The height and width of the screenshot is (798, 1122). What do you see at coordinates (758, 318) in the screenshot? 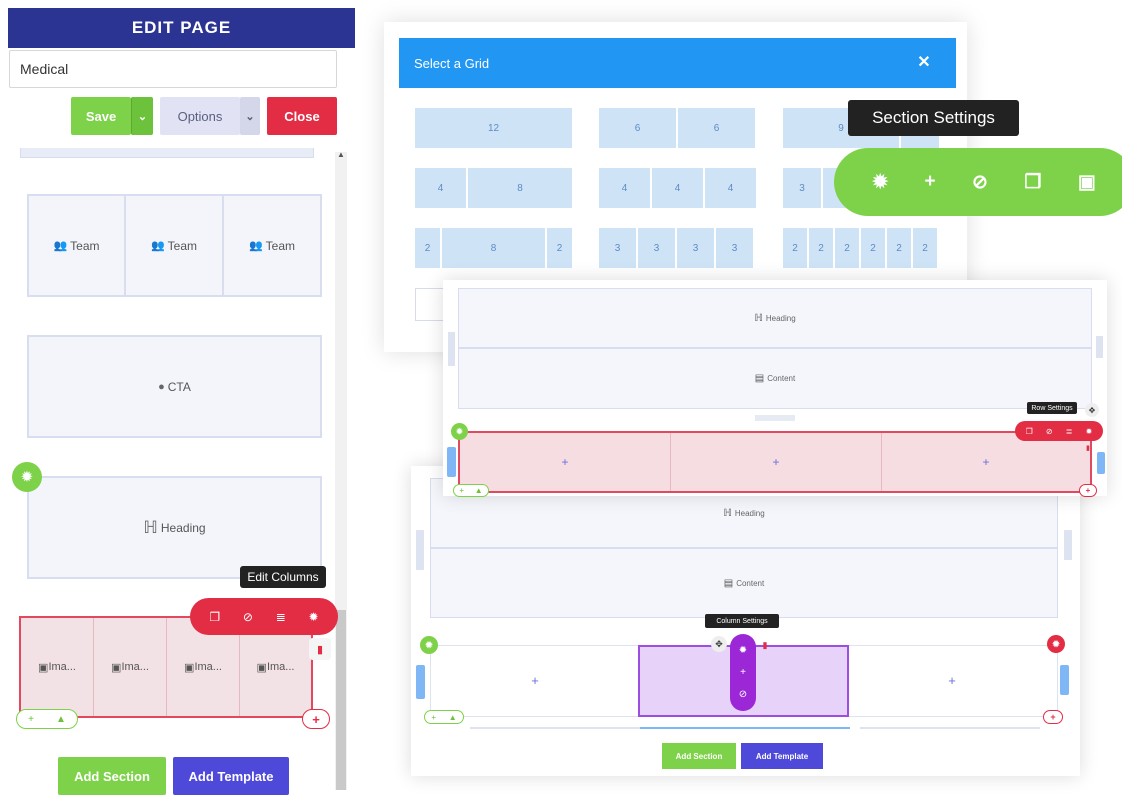
I see `heading-icon: ℍ` at bounding box center [758, 318].